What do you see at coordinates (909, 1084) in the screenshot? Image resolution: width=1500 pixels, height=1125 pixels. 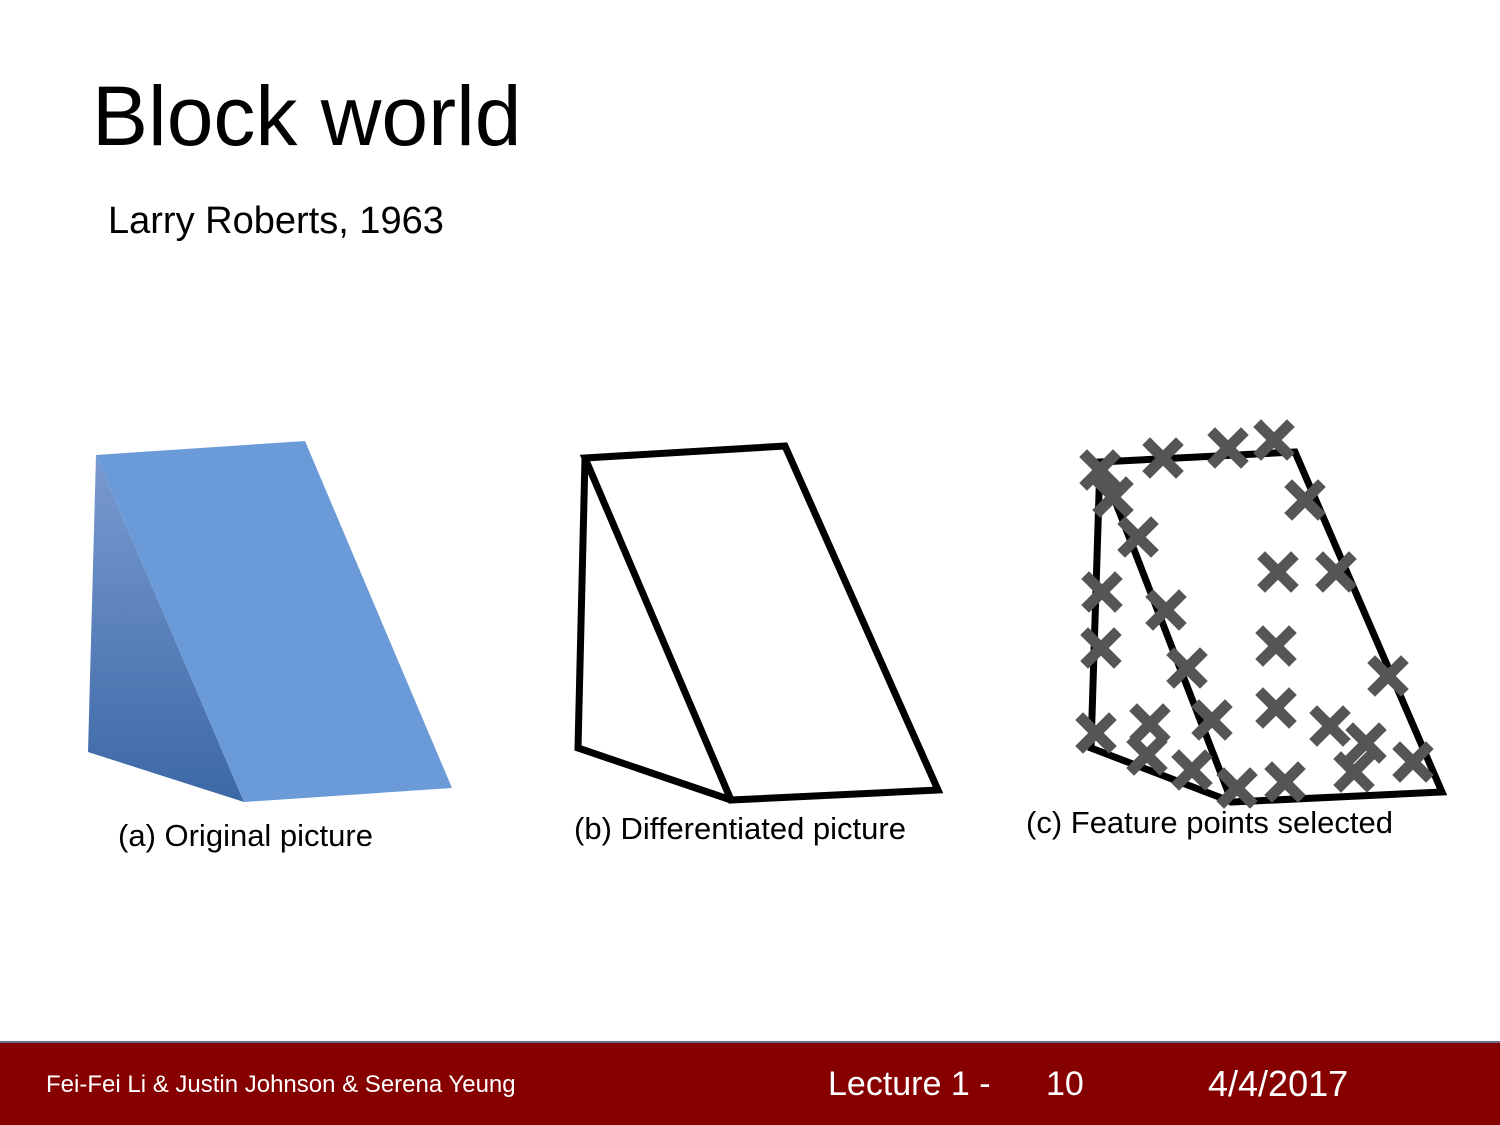 I see `footer-lecture: Lecture 1 -` at bounding box center [909, 1084].